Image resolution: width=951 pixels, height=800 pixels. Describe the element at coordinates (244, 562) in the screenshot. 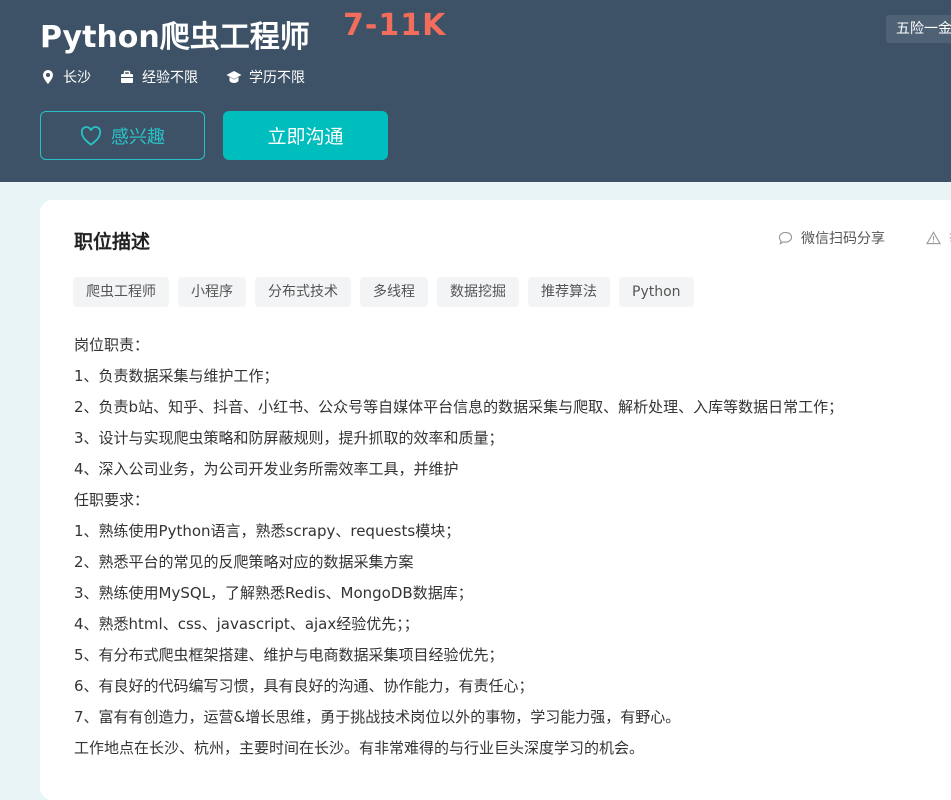

I see `description-line: 2、熟悉平台的常见的反爬策略对应的数据采集方案` at that location.